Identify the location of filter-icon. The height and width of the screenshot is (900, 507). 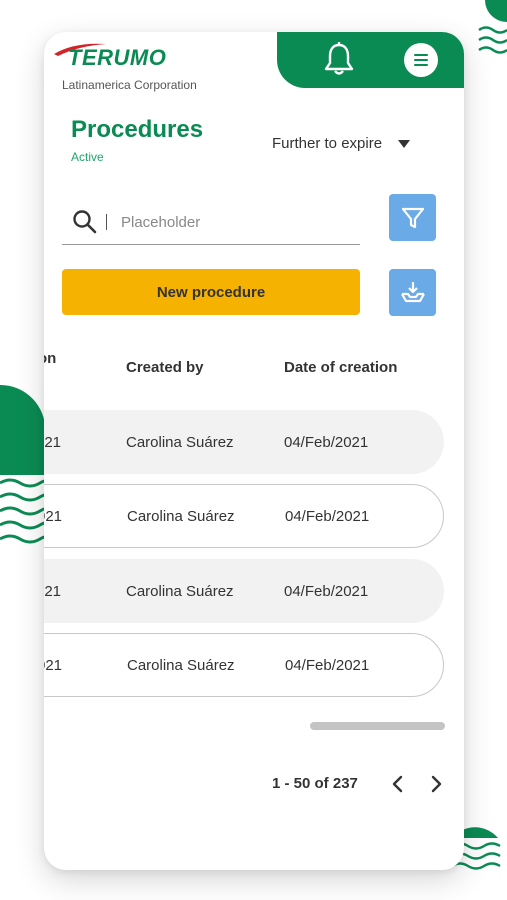
(412, 217).